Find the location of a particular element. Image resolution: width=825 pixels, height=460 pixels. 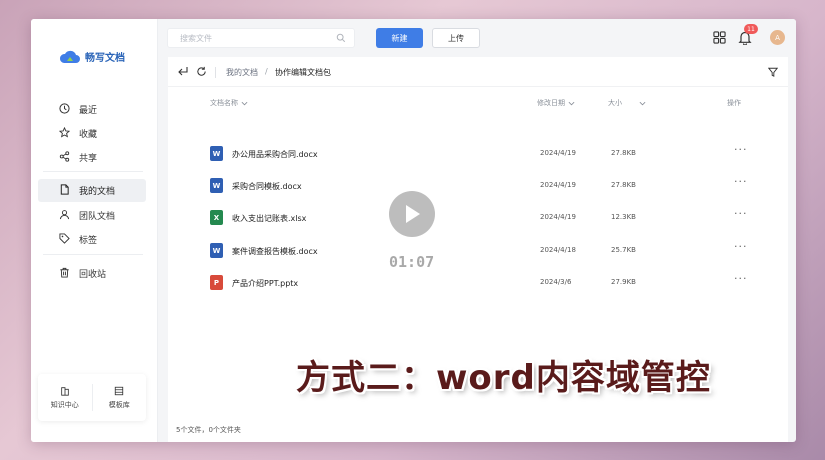

search-icon is located at coordinates (341, 38).